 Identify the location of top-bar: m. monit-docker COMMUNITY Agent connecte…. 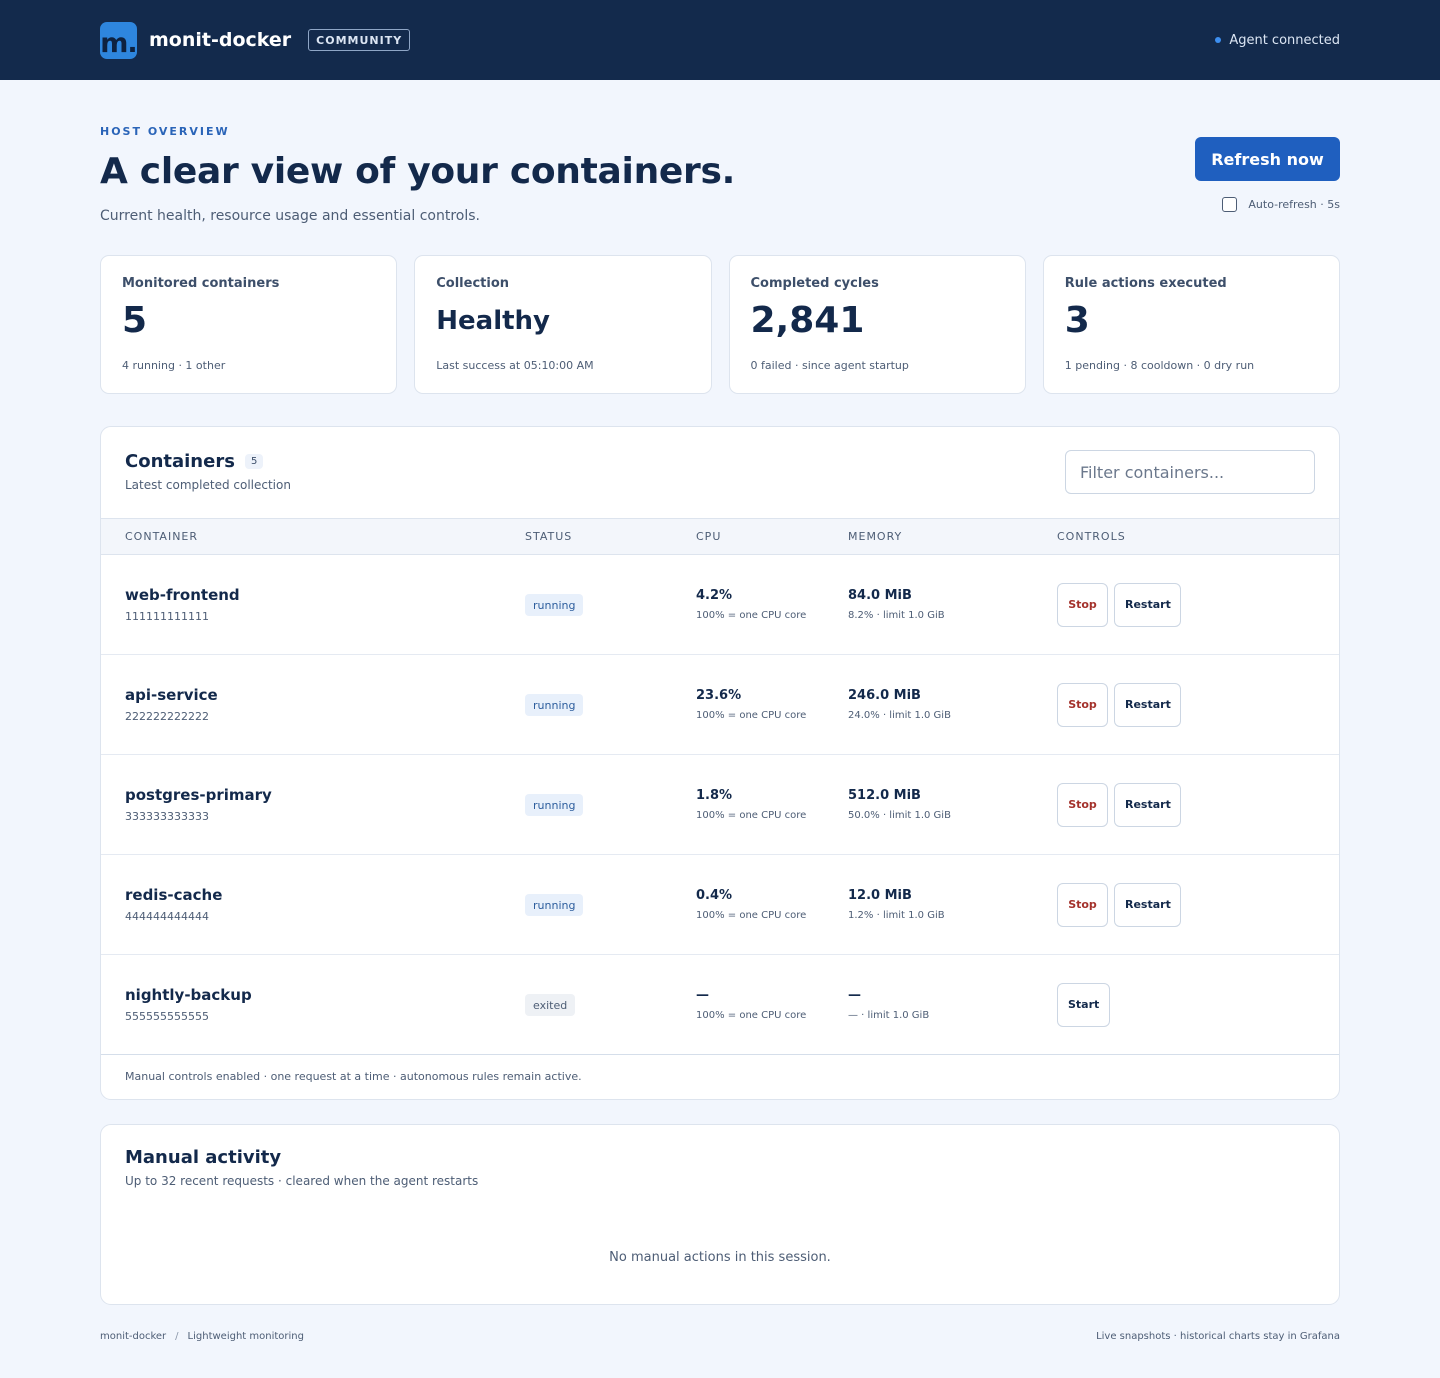
(720, 40).